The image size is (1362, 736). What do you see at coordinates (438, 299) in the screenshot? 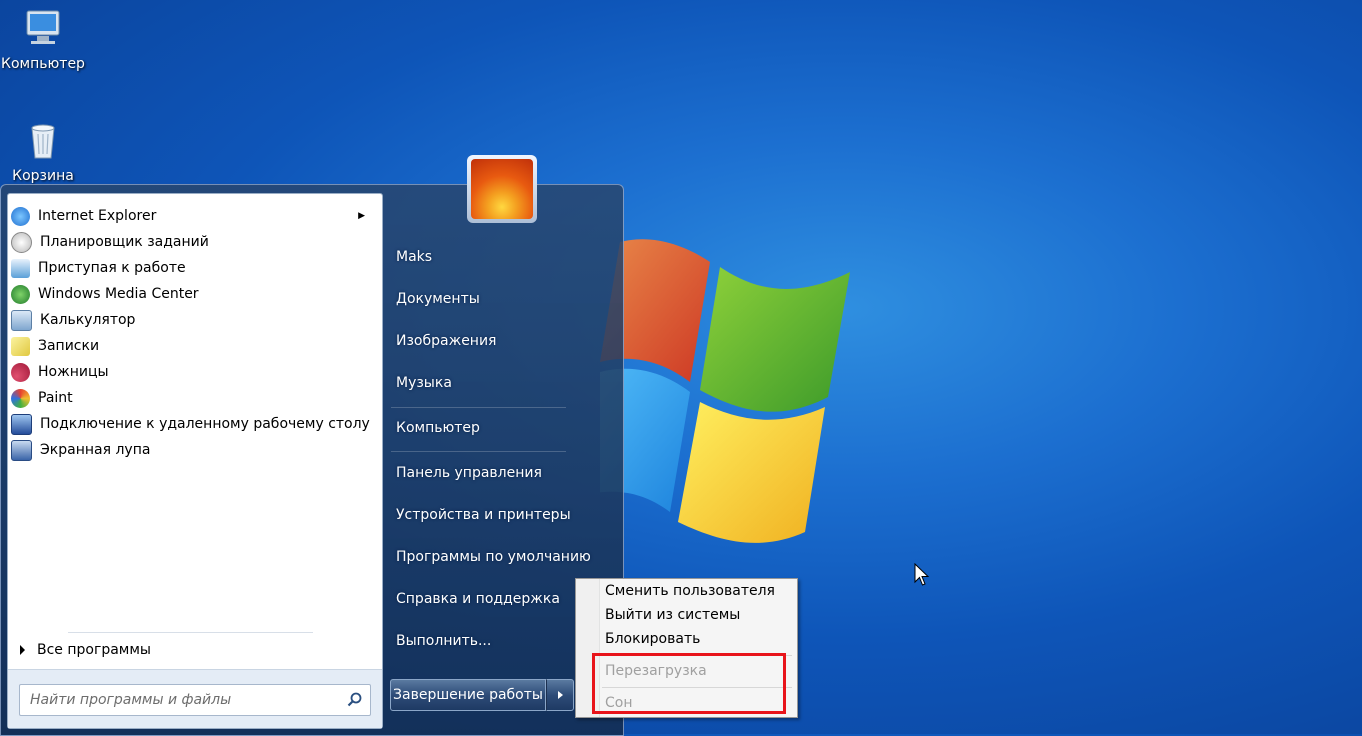
I see `right-item-documents: Документы` at bounding box center [438, 299].